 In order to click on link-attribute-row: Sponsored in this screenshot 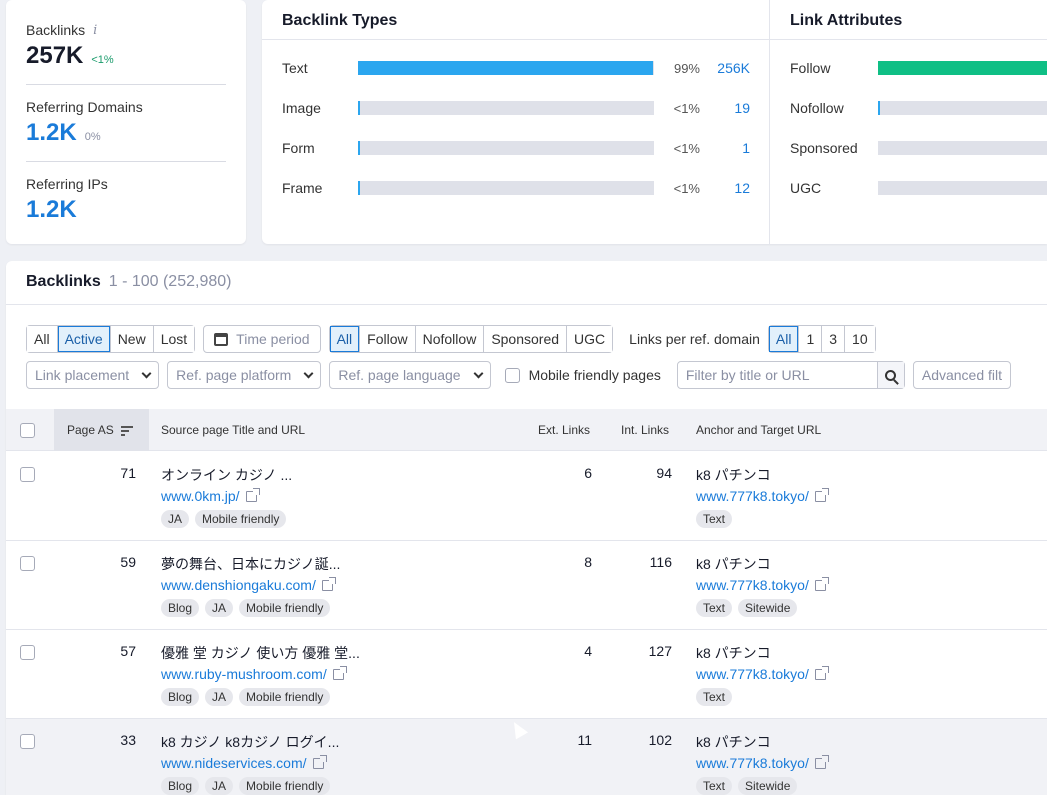, I will do `click(918, 148)`.